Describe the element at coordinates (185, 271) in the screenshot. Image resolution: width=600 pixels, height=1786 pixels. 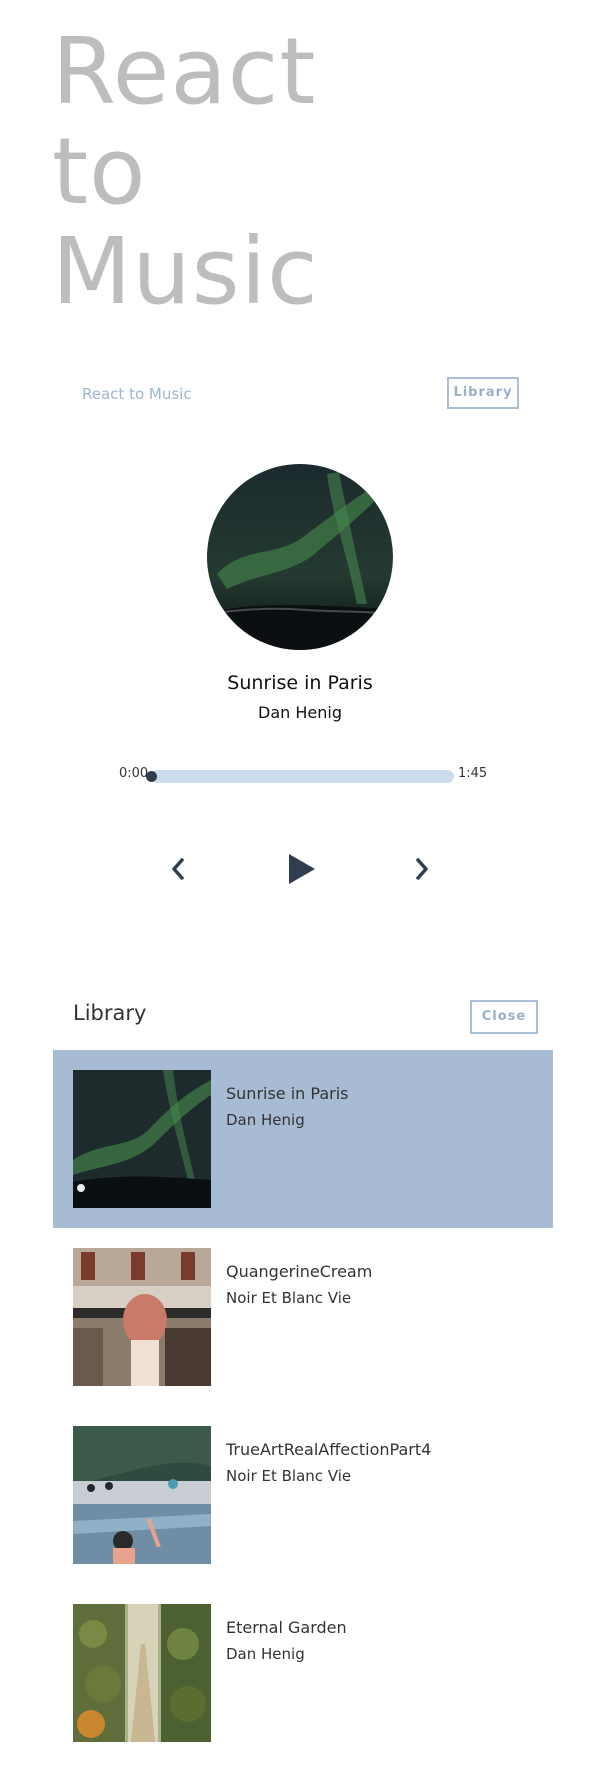
I see `hero-line: Music` at that location.